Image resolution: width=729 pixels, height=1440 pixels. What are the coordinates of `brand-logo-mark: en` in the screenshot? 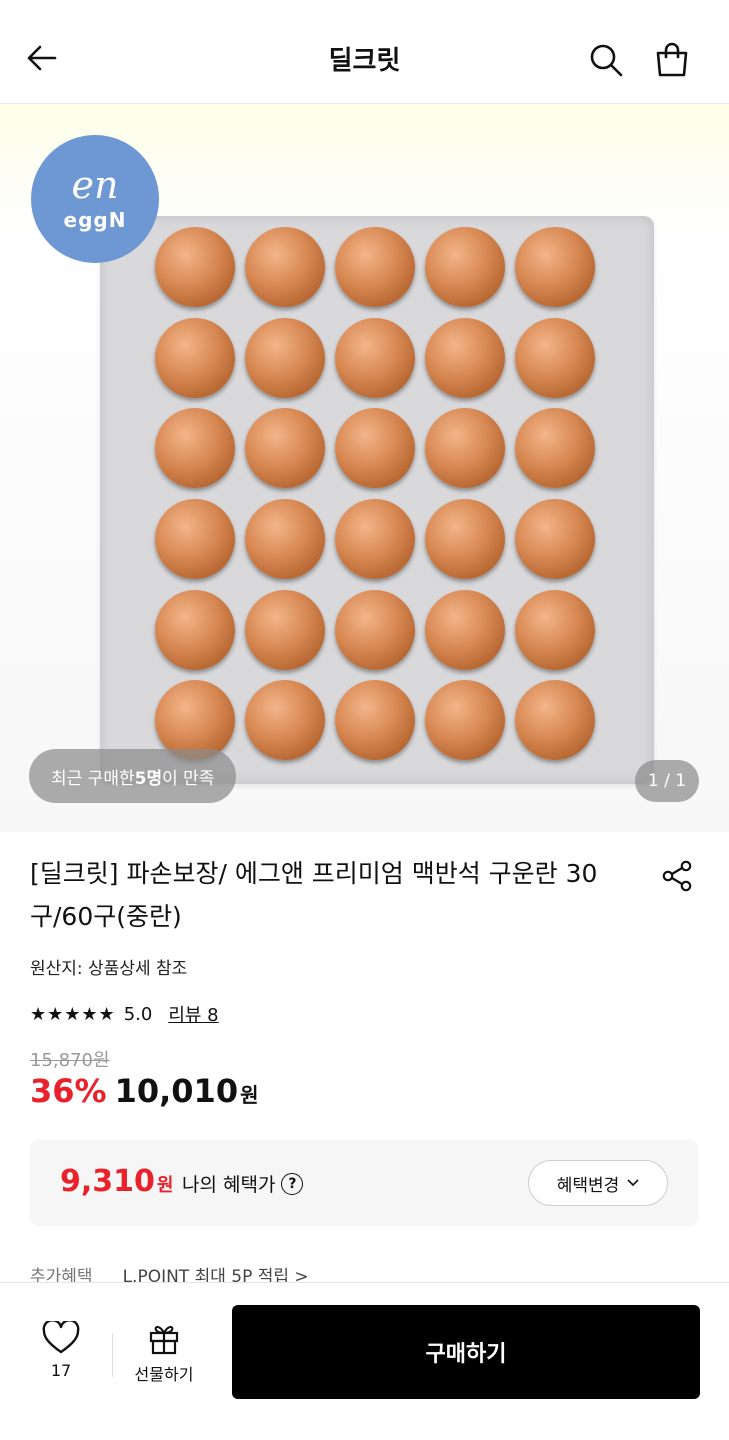 It's located at (95, 185).